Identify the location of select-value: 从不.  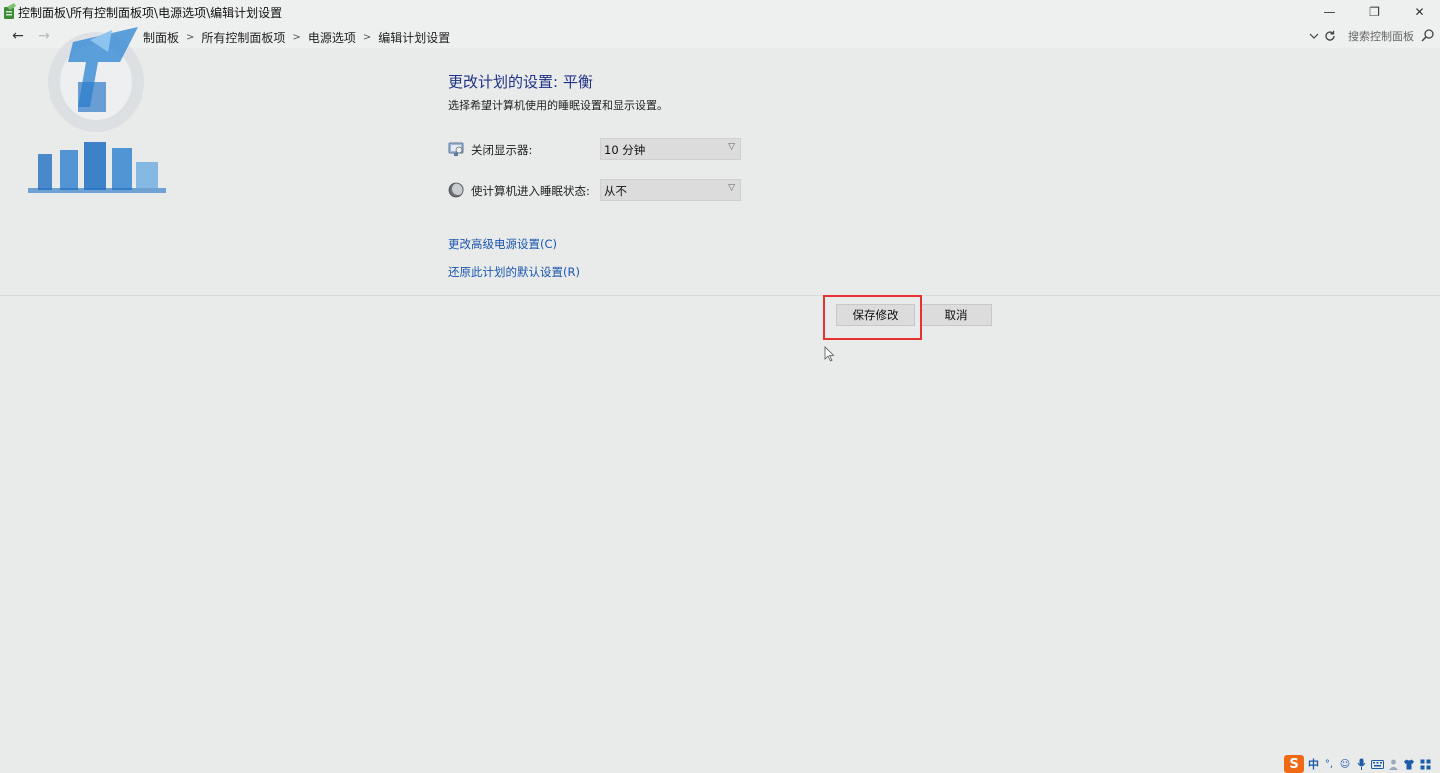
(615, 191).